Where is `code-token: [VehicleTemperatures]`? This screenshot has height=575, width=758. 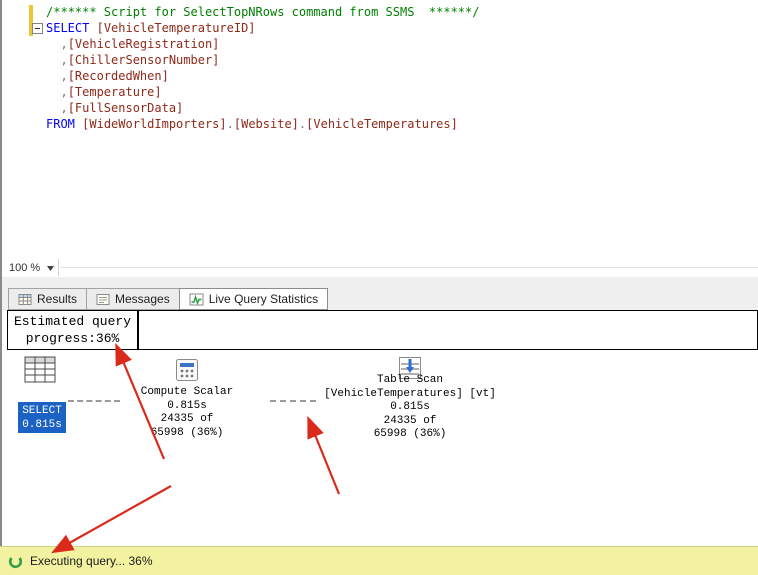 code-token: [VehicleTemperatures] is located at coordinates (382, 124).